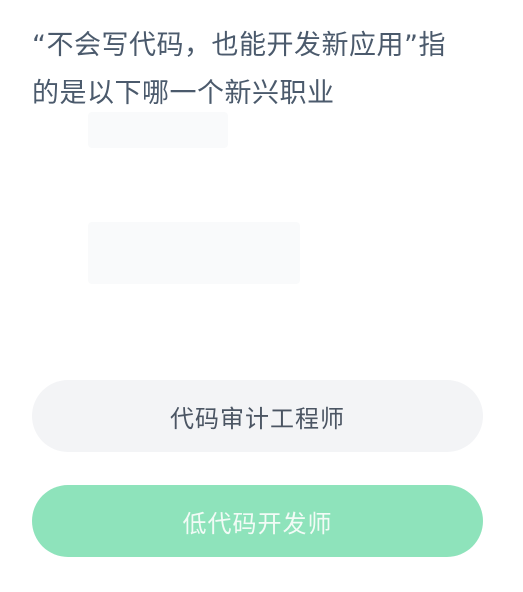 Image resolution: width=523 pixels, height=592 pixels. I want to click on answer-option-2-selected: 低代码开发师, so click(257, 521).